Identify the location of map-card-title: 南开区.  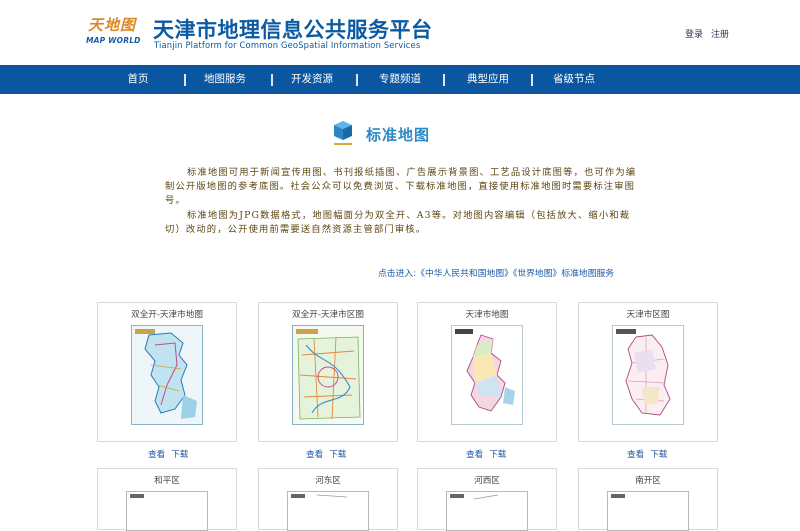
(648, 481).